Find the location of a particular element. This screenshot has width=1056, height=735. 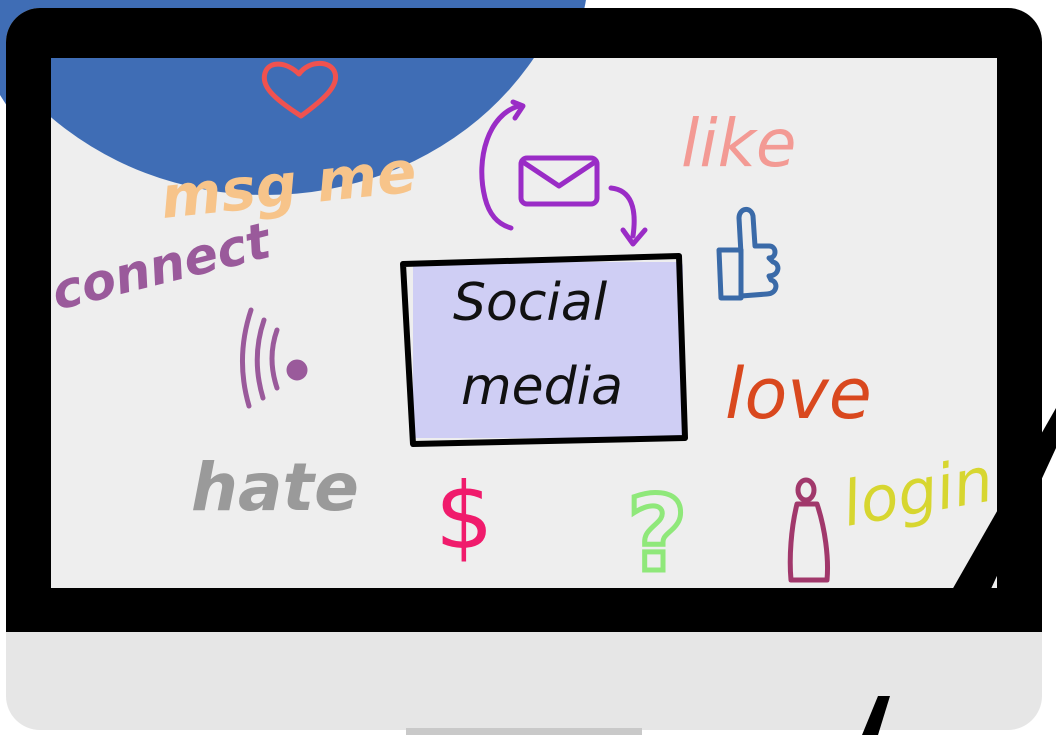

person-icon is located at coordinates (808, 530).